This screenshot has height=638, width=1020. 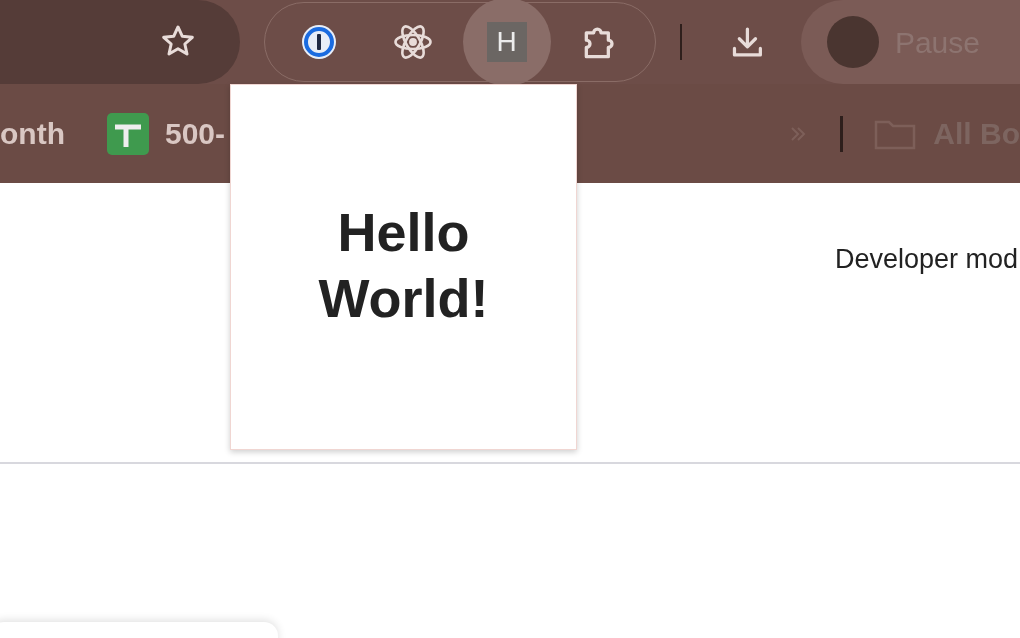 I want to click on password-manager-icon, so click(x=318, y=42).